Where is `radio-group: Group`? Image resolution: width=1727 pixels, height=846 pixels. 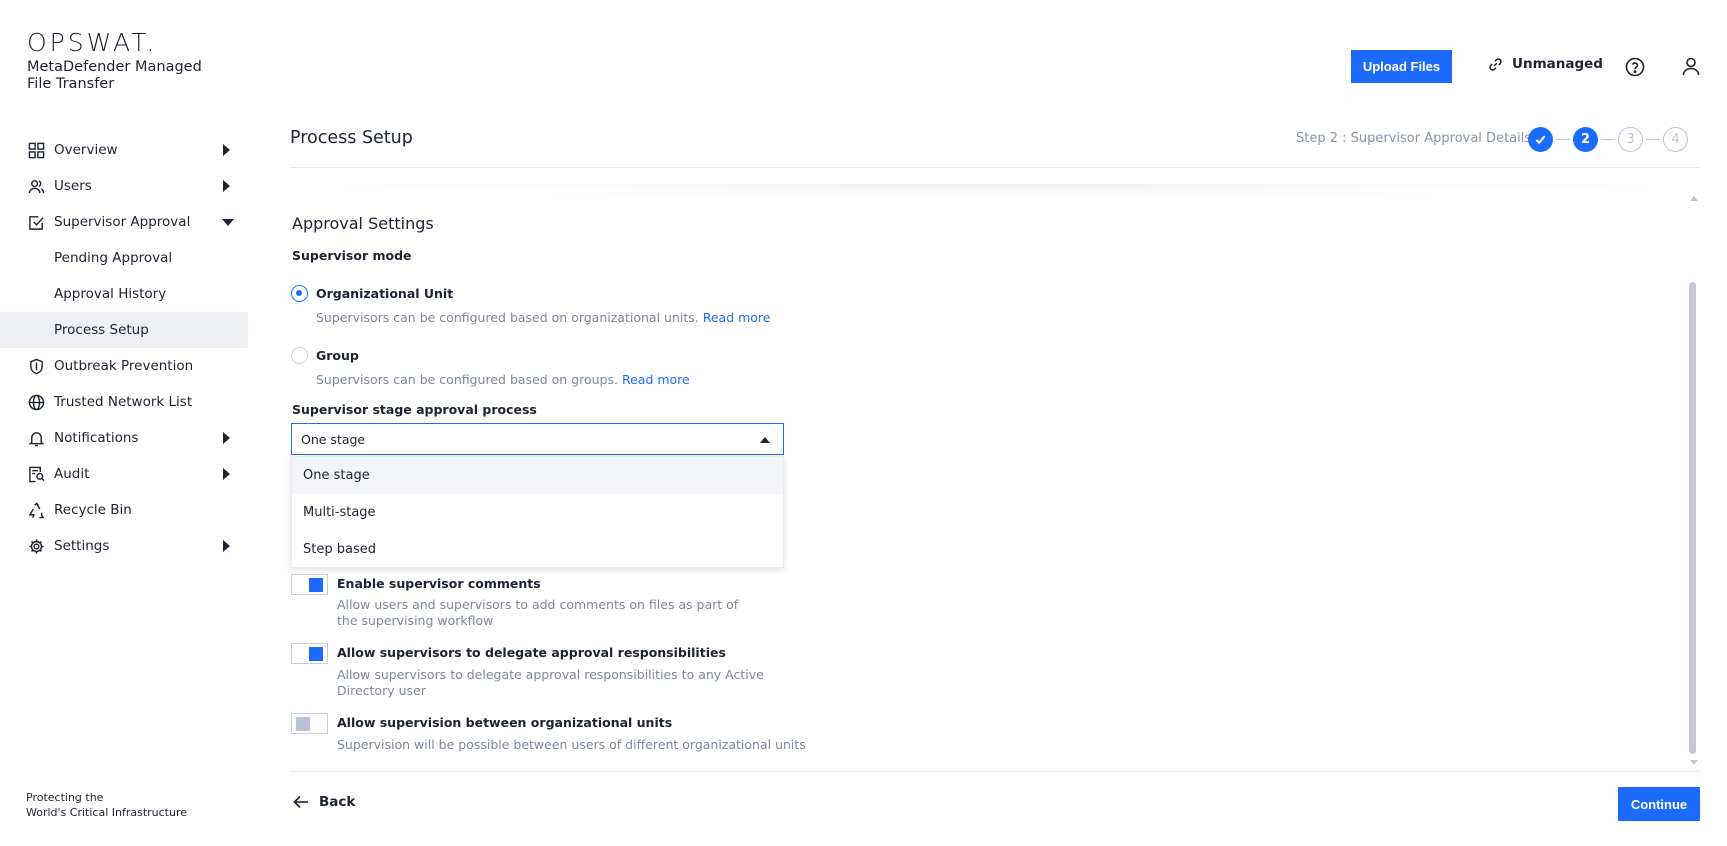
radio-group: Group is located at coordinates (325, 355).